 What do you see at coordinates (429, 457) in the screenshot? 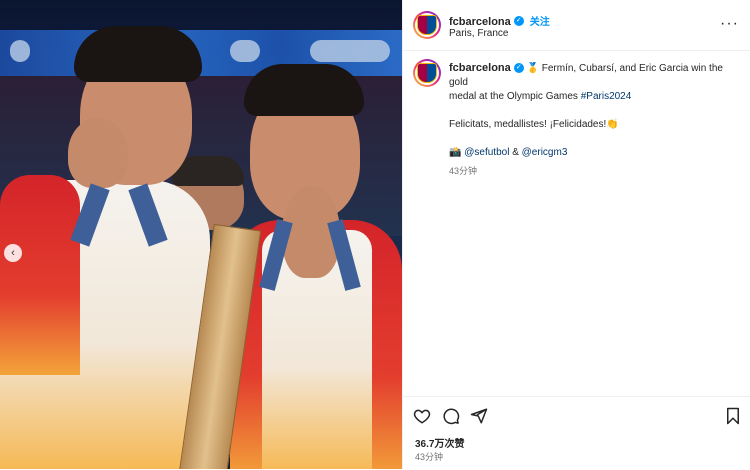
I see `post-time: 43分钟` at bounding box center [429, 457].